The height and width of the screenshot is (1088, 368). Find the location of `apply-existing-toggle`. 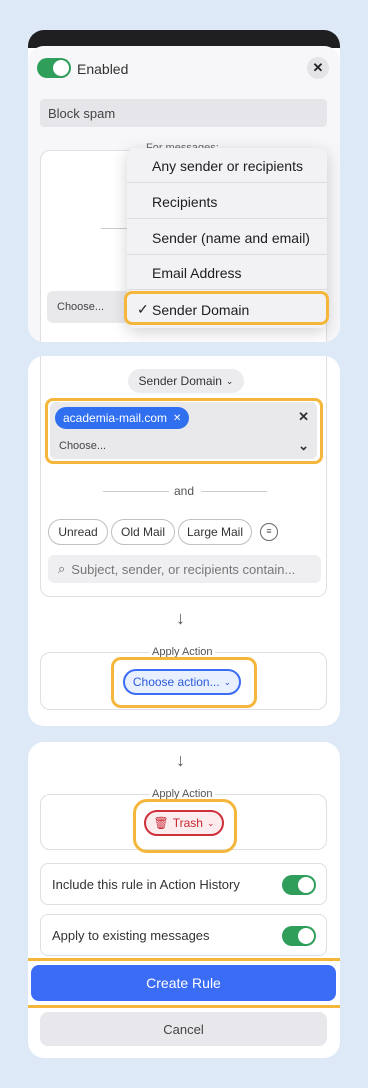

apply-existing-toggle is located at coordinates (299, 936).